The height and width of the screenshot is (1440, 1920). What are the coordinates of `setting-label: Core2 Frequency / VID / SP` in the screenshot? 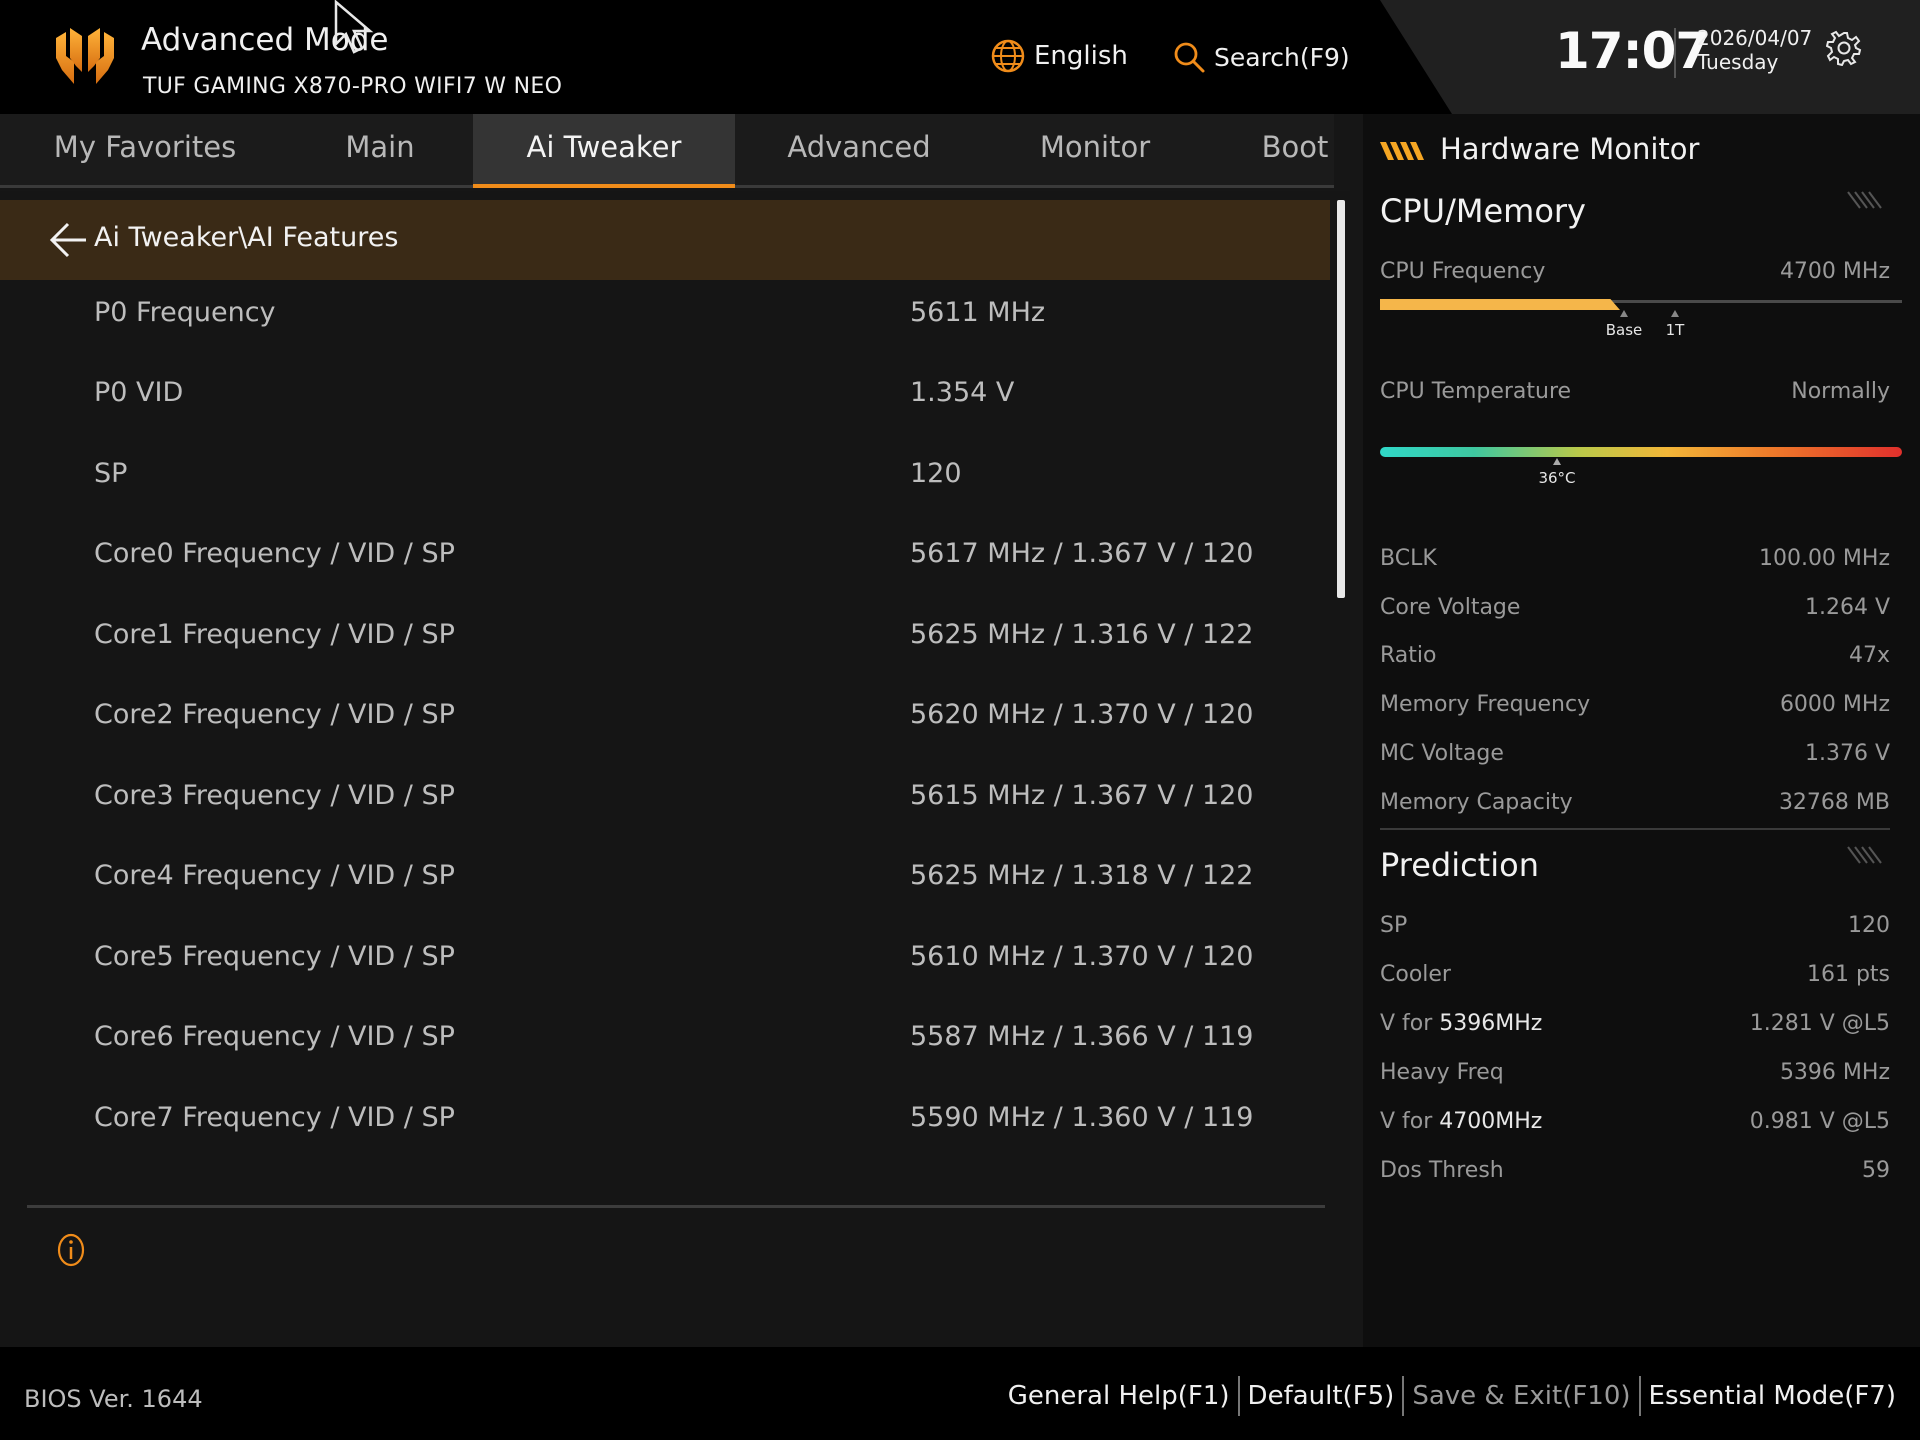 It's located at (274, 714).